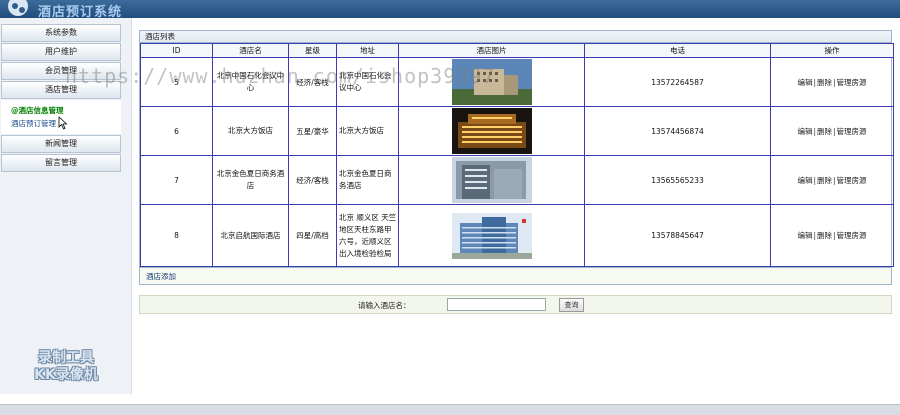 This screenshot has width=900, height=415. Describe the element at coordinates (496, 304) in the screenshot. I see `hotel-name-search-input` at that location.